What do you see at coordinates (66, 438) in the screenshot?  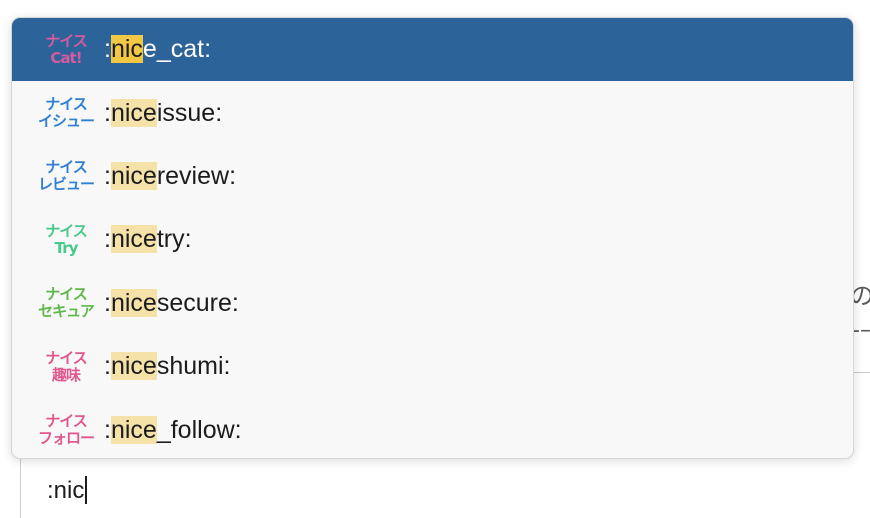 I see `emoji-text-bottom: フォロー` at bounding box center [66, 438].